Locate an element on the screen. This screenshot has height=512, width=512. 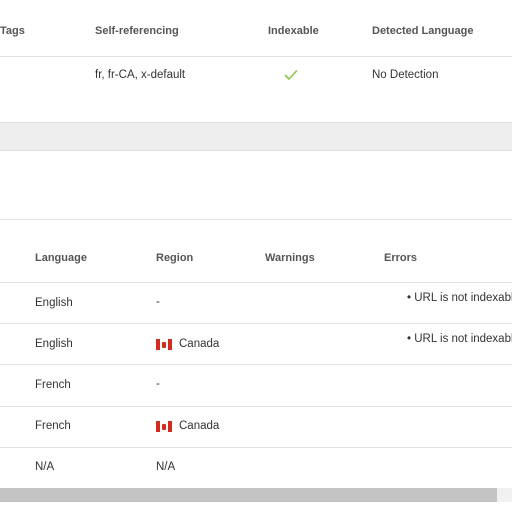
header-self-referencing: Self-referencing is located at coordinates (137, 31).